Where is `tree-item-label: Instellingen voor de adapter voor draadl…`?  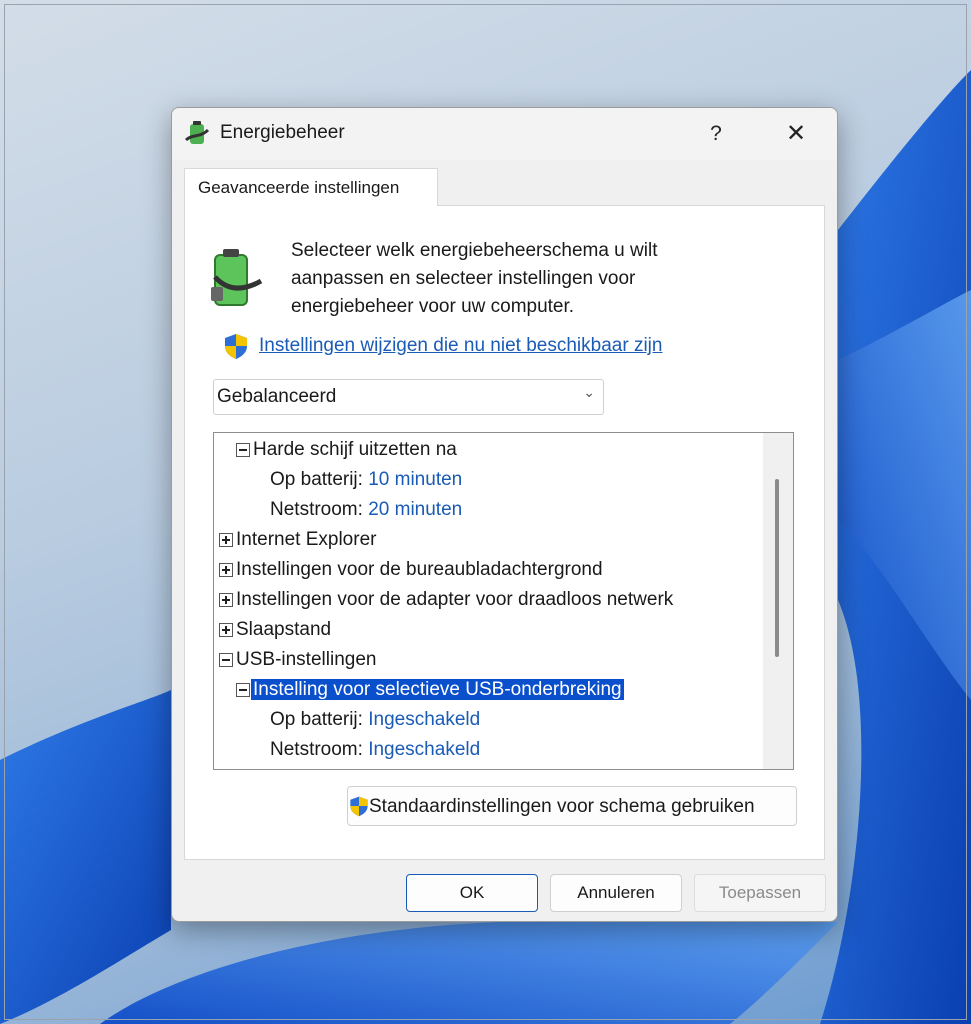
tree-item-label: Instellingen voor de adapter voor draadl… is located at coordinates (455, 599).